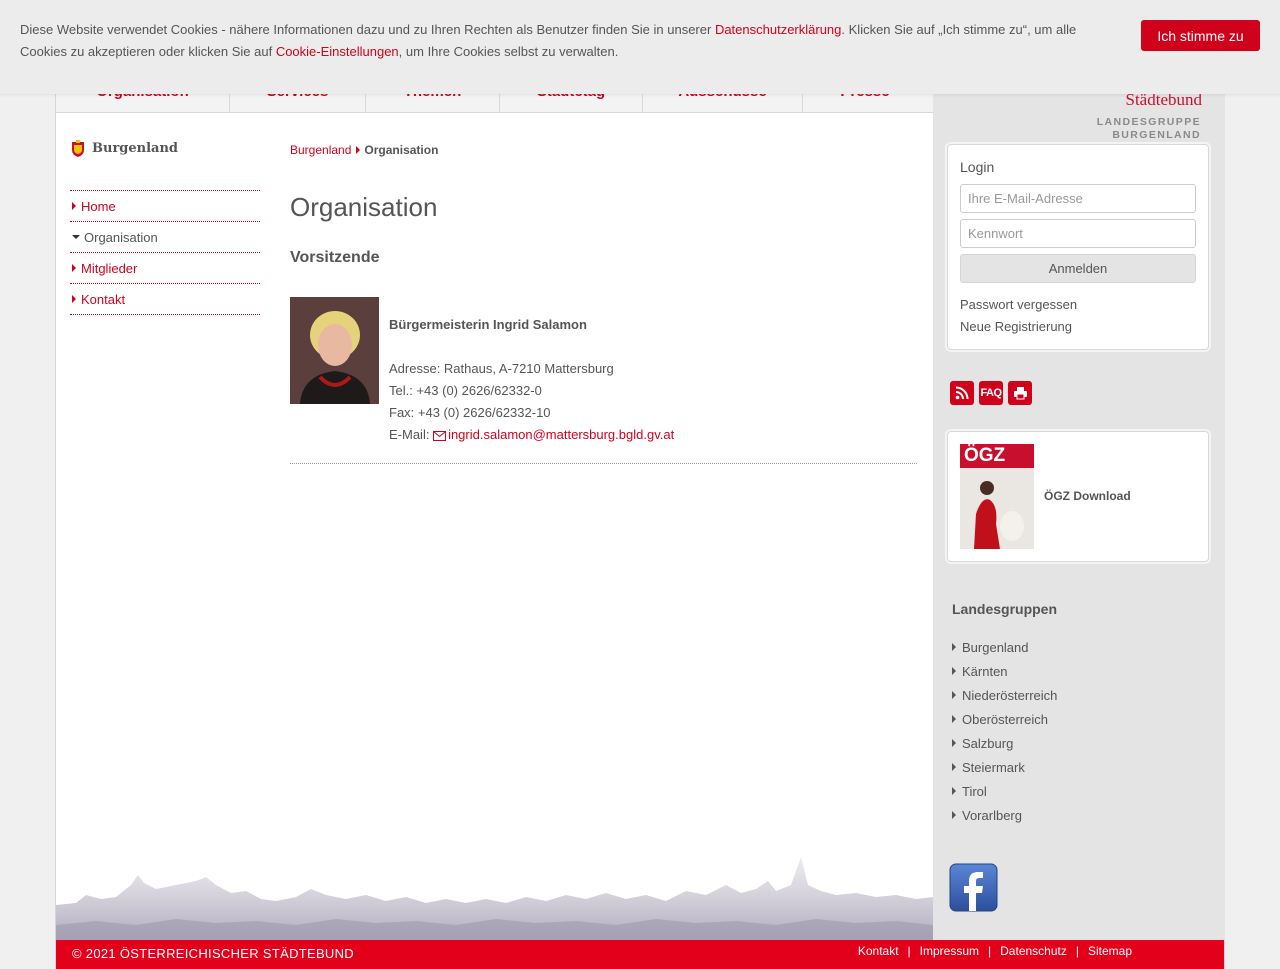  I want to click on person-fax: Fax: +43 (0) 2626/62332-10, so click(470, 412).